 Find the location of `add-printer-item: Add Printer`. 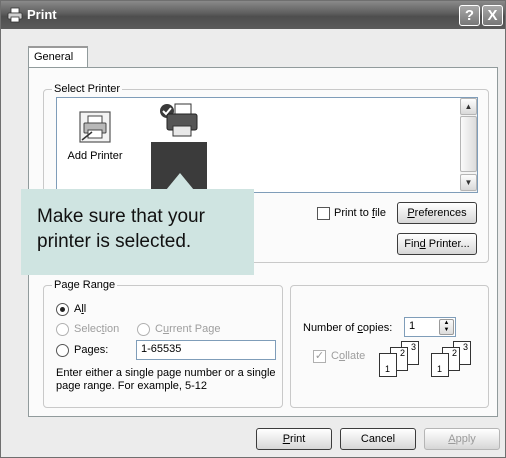

add-printer-item: Add Printer is located at coordinates (95, 136).